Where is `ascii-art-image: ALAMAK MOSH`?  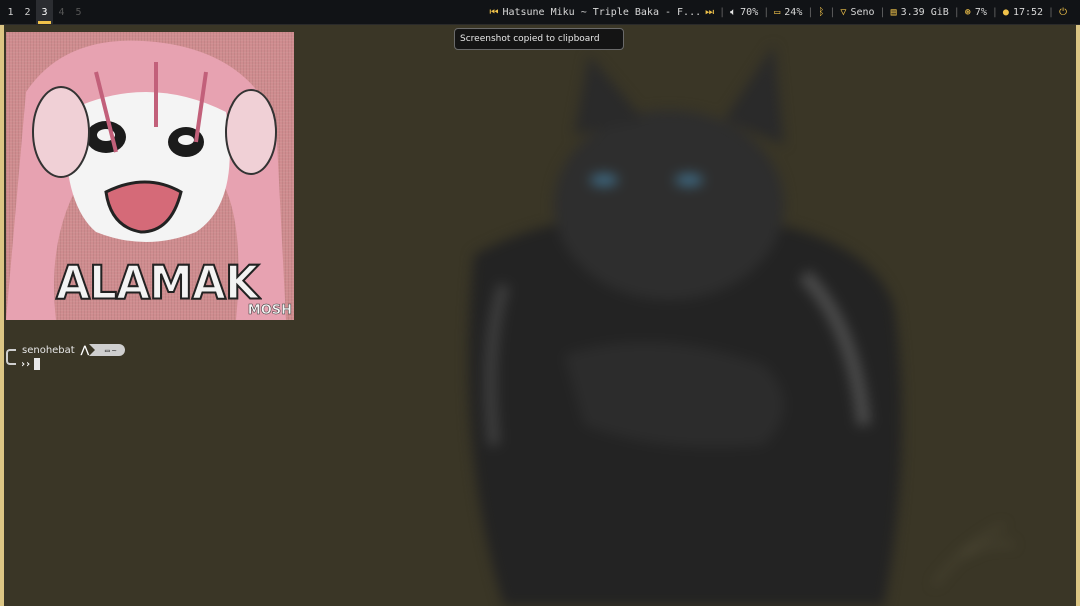 ascii-art-image: ALAMAK MOSH is located at coordinates (150, 176).